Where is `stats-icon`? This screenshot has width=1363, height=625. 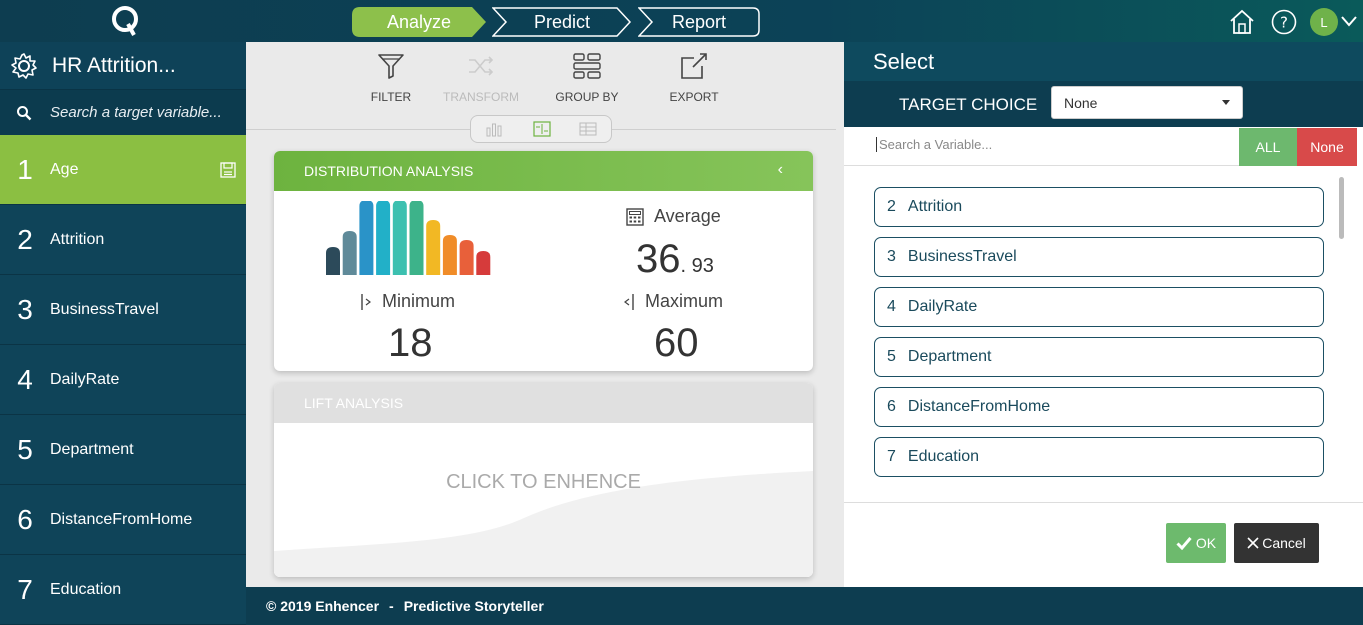
stats-icon is located at coordinates (542, 129).